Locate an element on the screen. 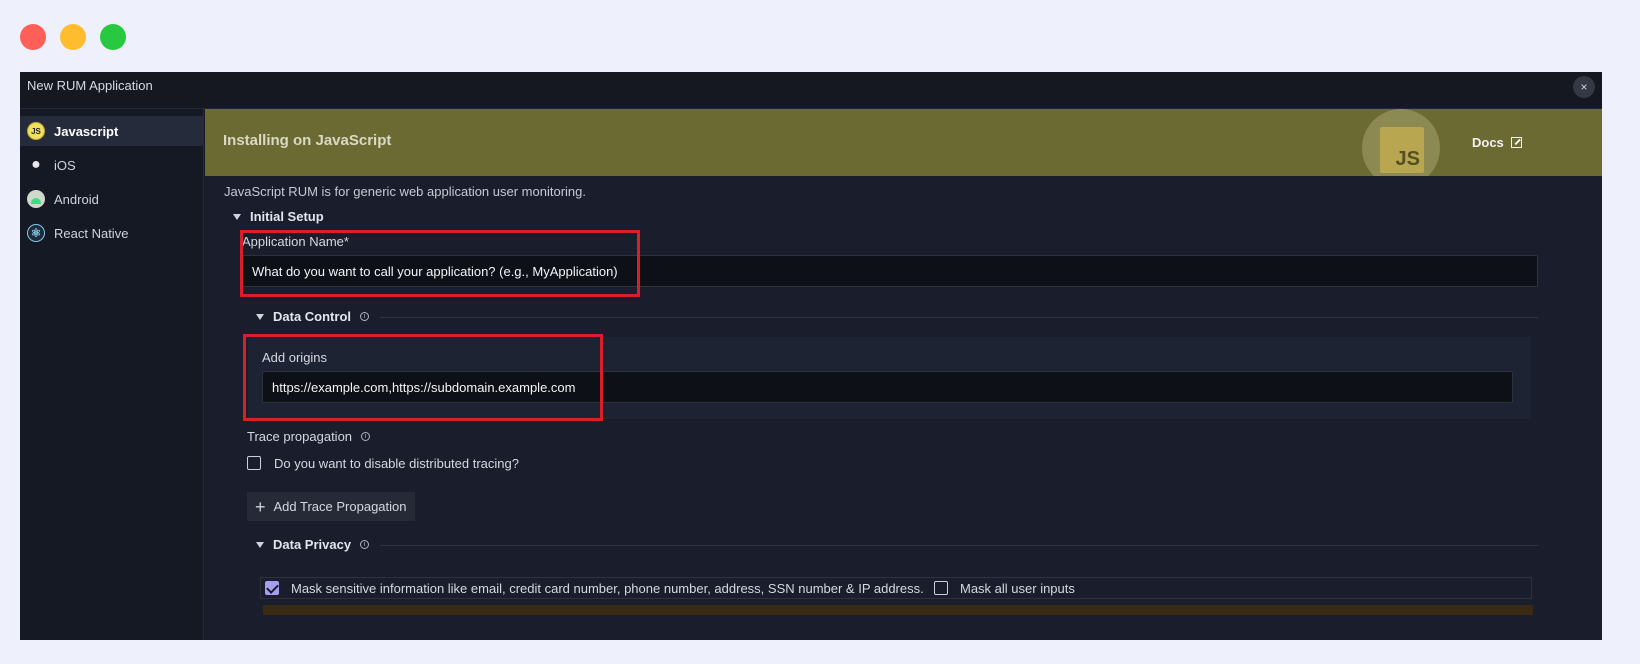  initial-setup-toggle: Initial Setup is located at coordinates (278, 216).